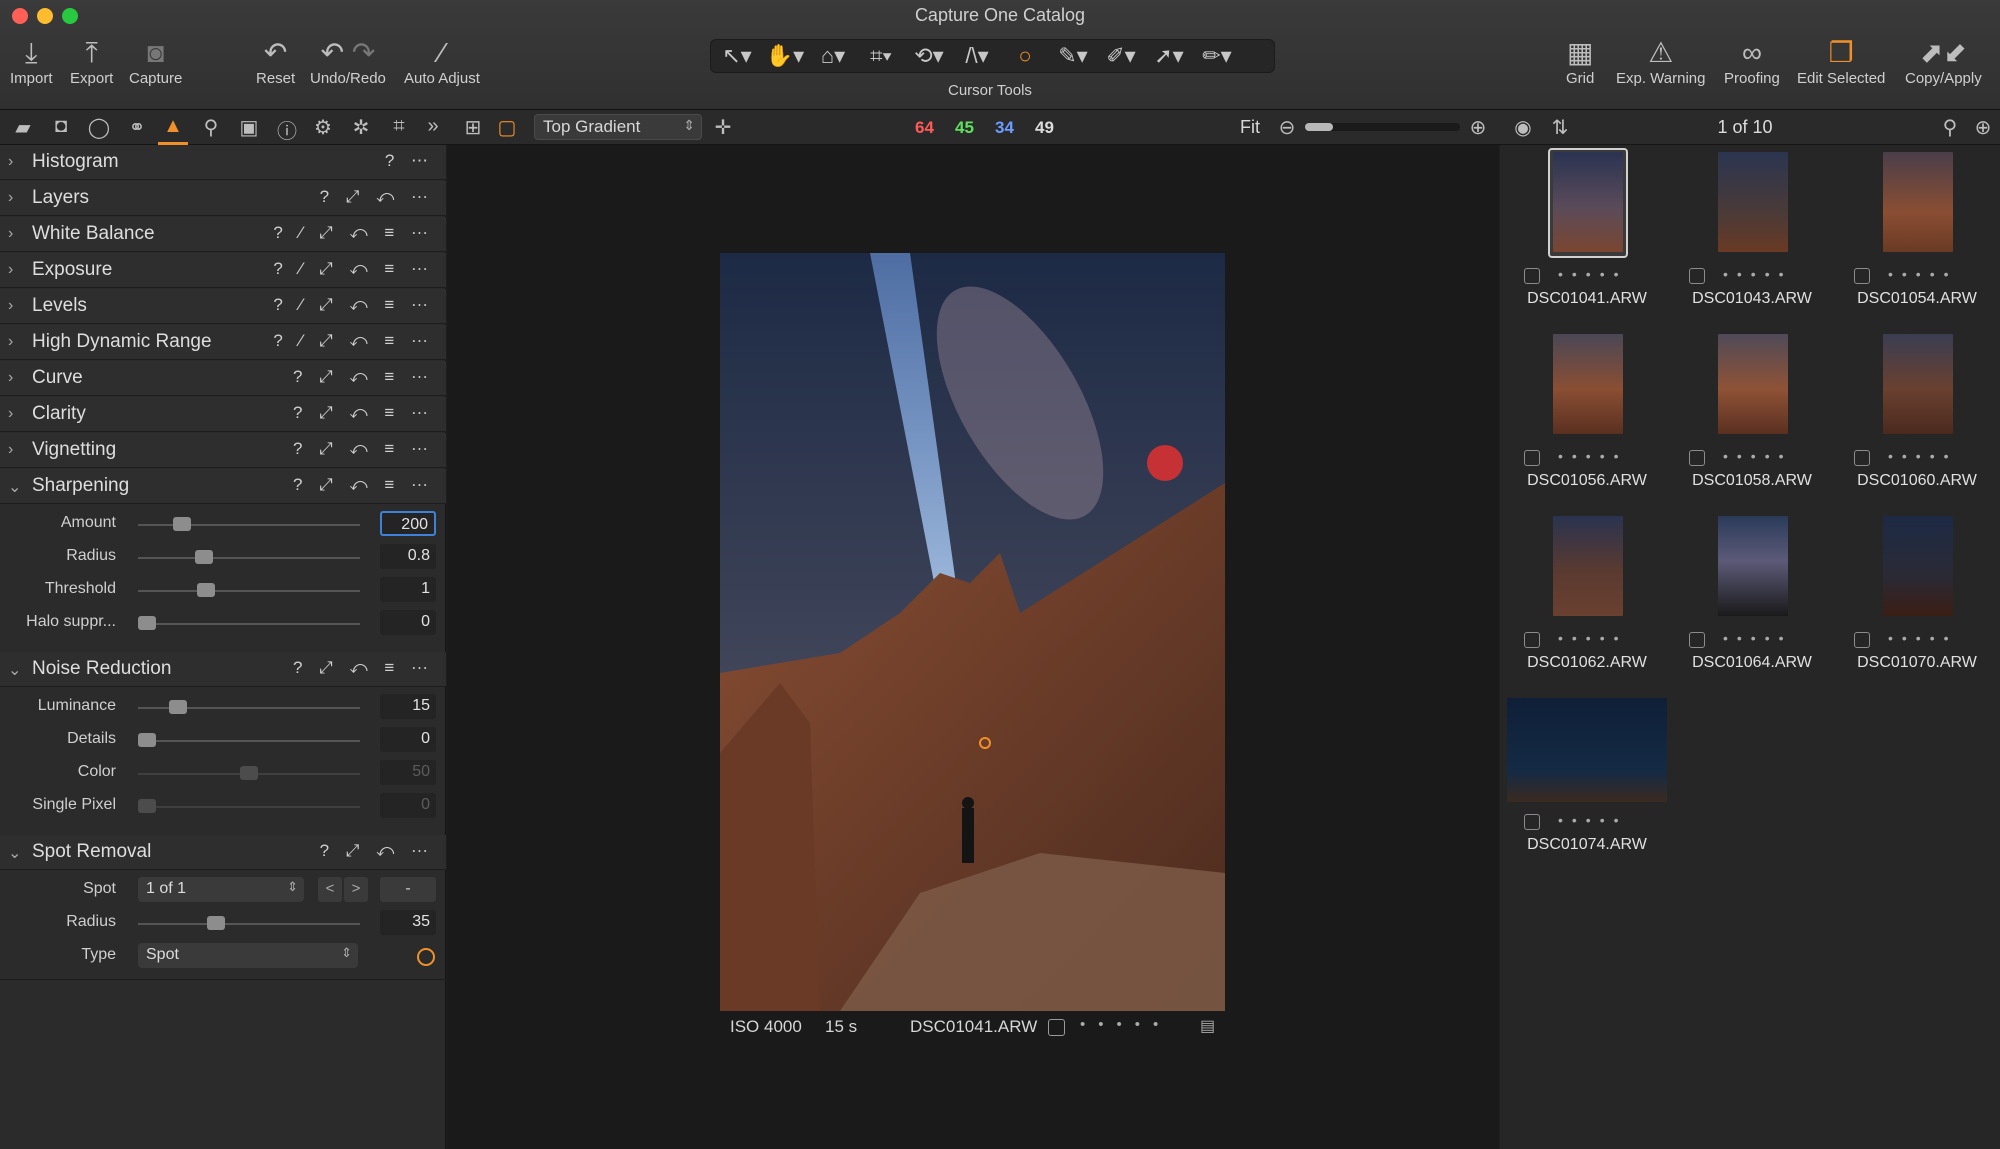 Image resolution: width=2000 pixels, height=1149 pixels. I want to click on spot-cursor-icon, so click(426, 957).